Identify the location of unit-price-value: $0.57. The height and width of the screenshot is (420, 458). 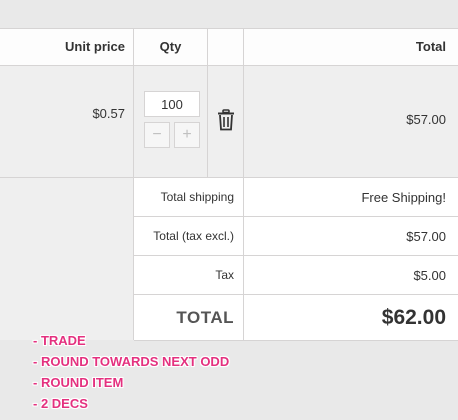
(108, 113).